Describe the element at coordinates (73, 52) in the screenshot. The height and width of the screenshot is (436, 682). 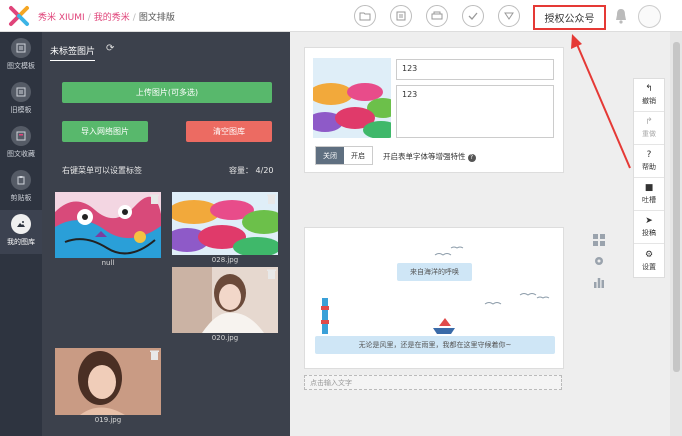
I see `tab-unlabeled-images: 未标签图片` at that location.